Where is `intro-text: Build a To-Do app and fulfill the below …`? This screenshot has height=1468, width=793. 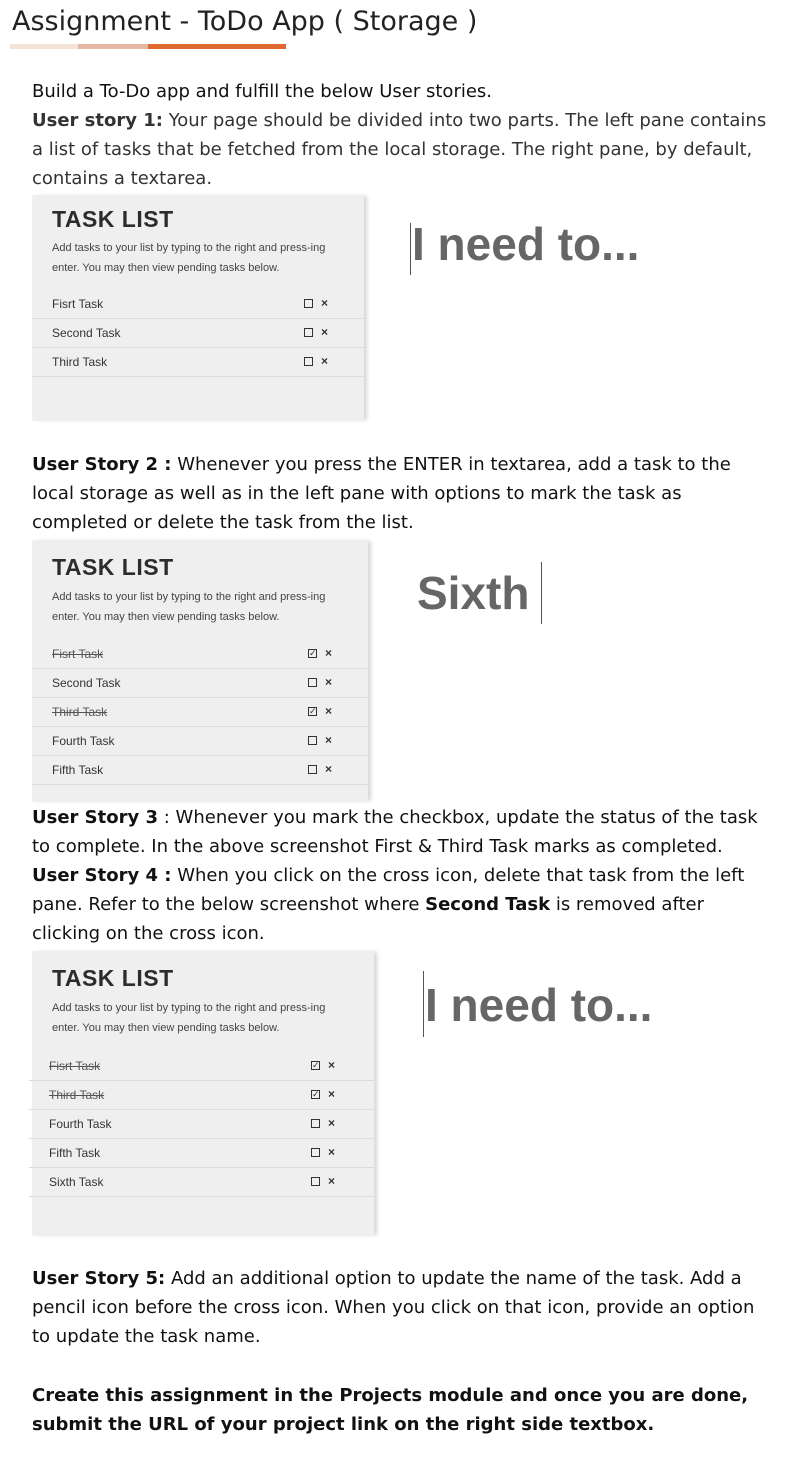 intro-text: Build a To-Do app and fulfill the below … is located at coordinates (262, 91).